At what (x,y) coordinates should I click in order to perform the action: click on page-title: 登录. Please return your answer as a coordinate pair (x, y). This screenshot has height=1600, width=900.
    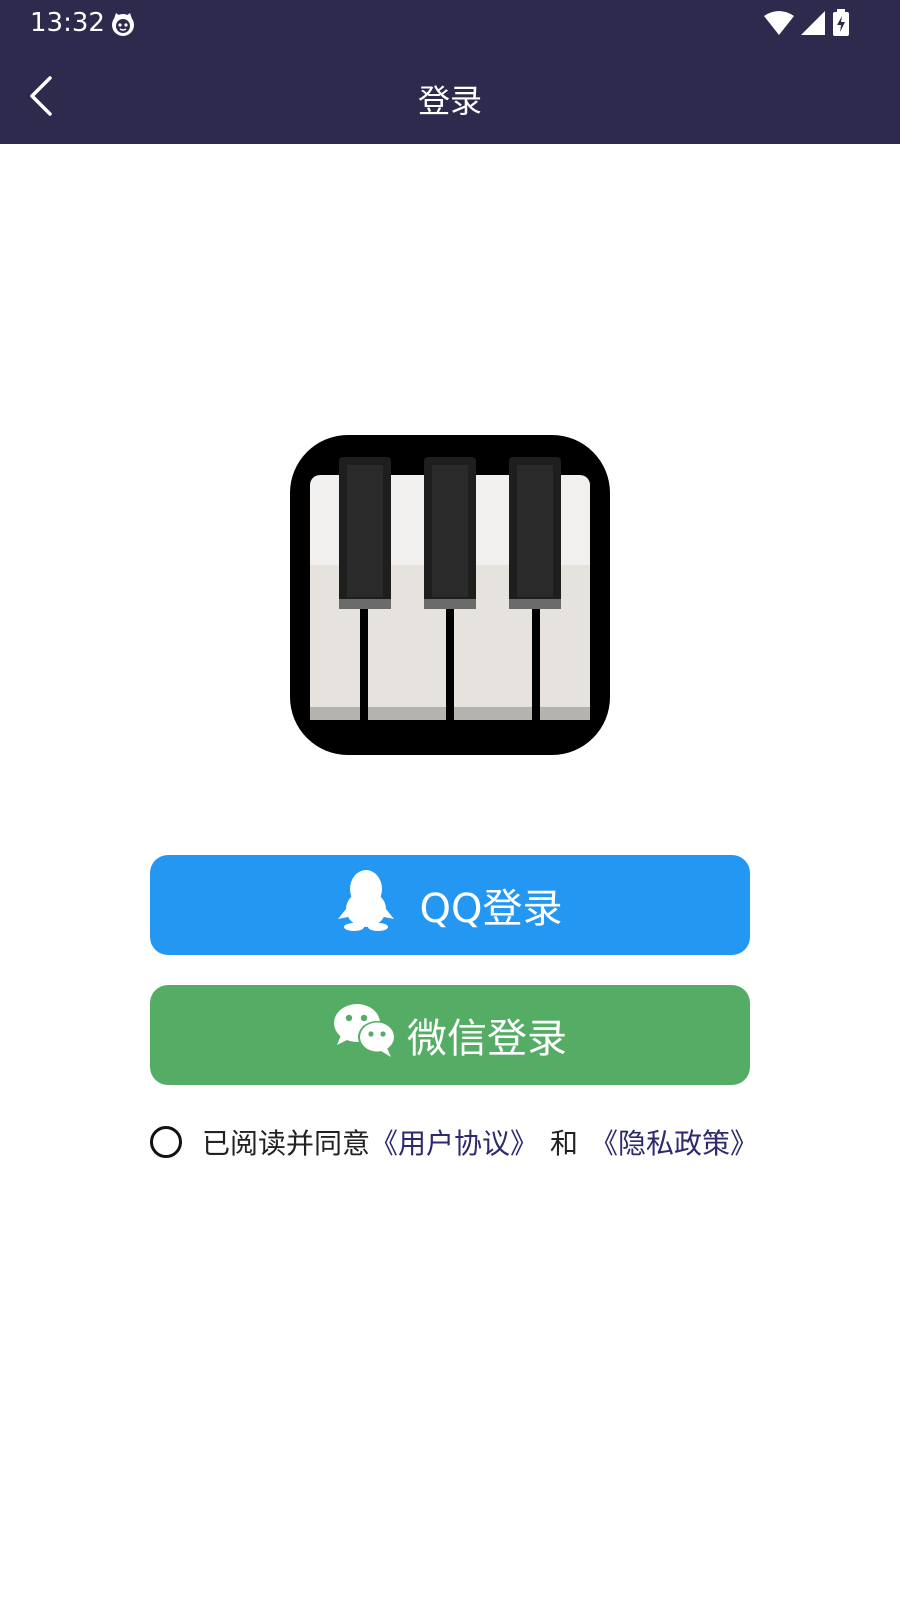
    Looking at the image, I should click on (449, 101).